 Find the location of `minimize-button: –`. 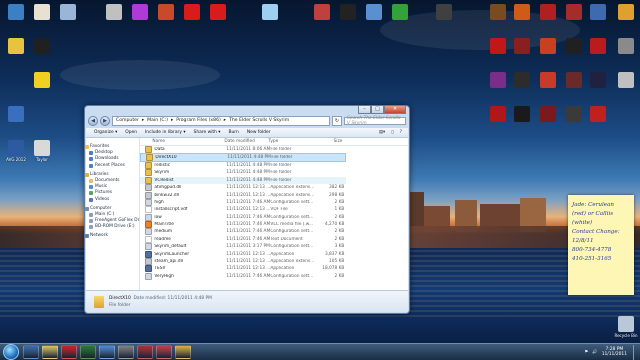

minimize-button: – is located at coordinates (364, 110).